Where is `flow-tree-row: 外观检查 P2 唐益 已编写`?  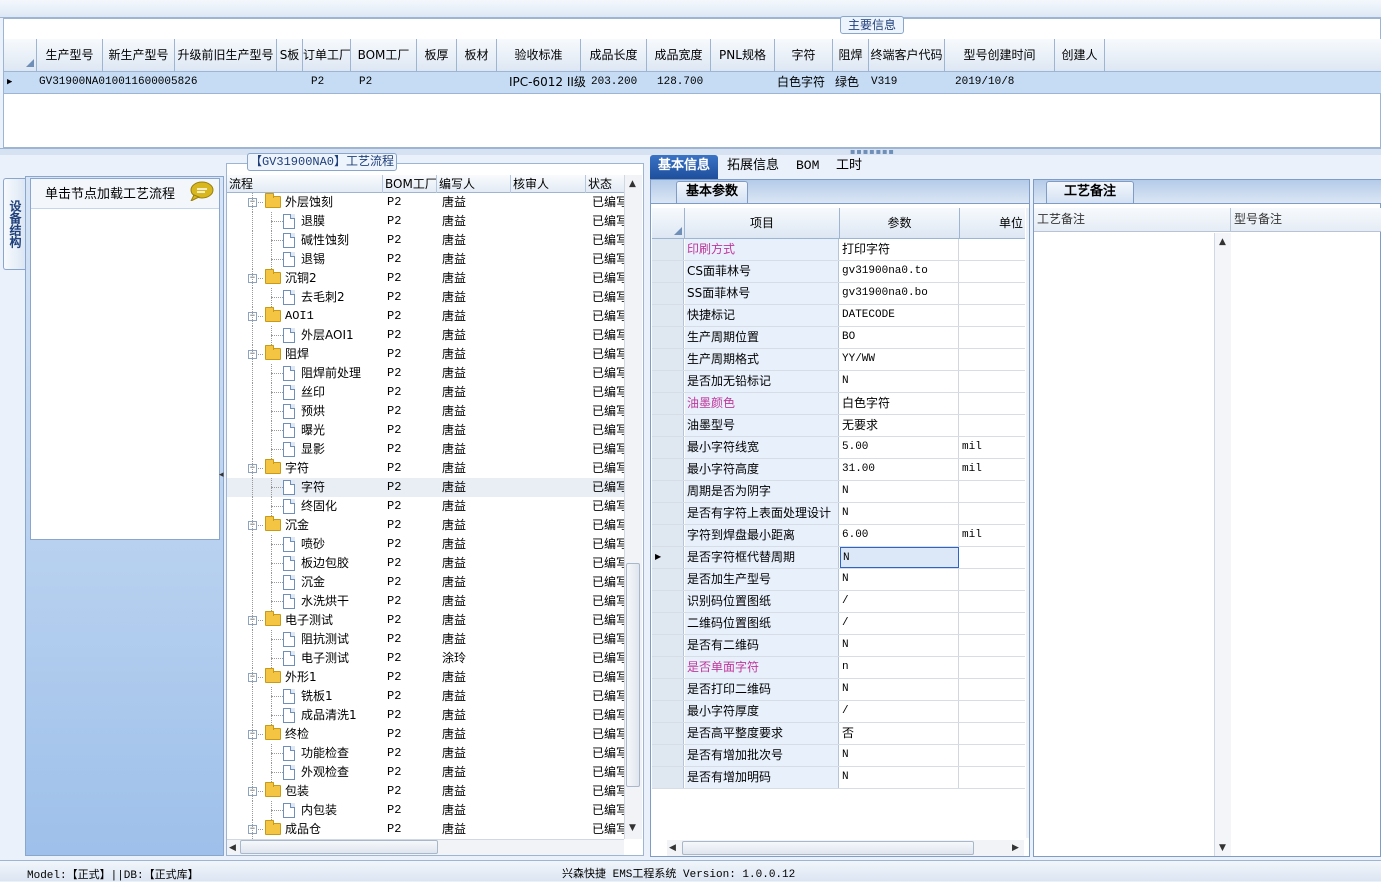
flow-tree-row: 外观检查 P2 唐益 已编写 is located at coordinates (425, 772).